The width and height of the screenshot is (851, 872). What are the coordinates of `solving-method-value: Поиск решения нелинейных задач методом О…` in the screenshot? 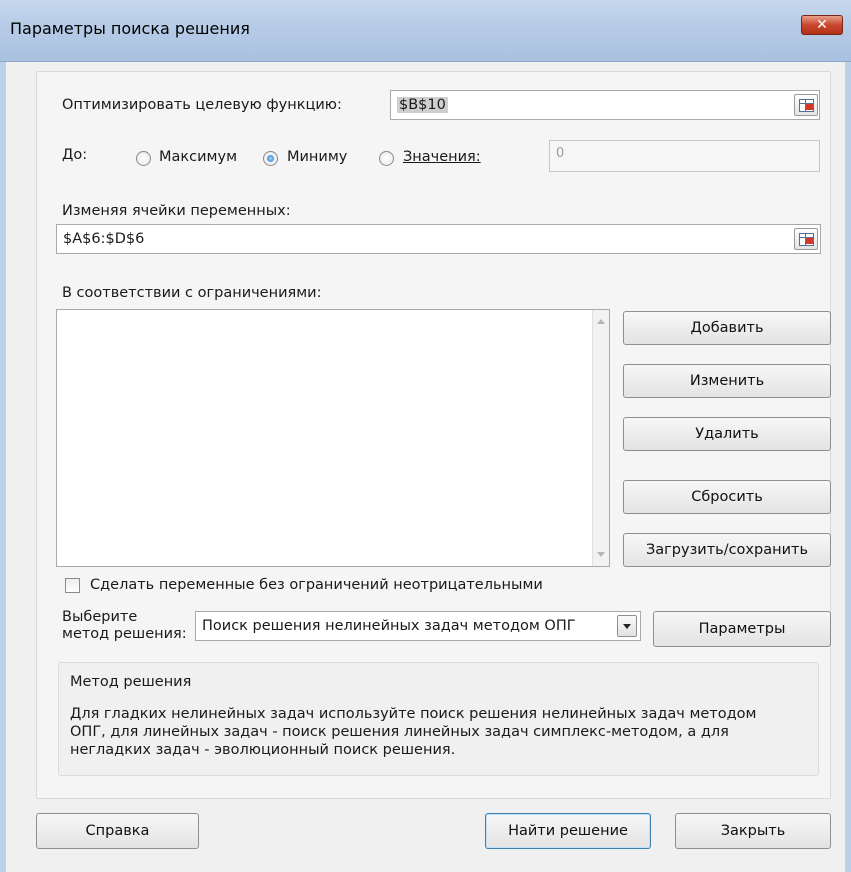 It's located at (389, 626).